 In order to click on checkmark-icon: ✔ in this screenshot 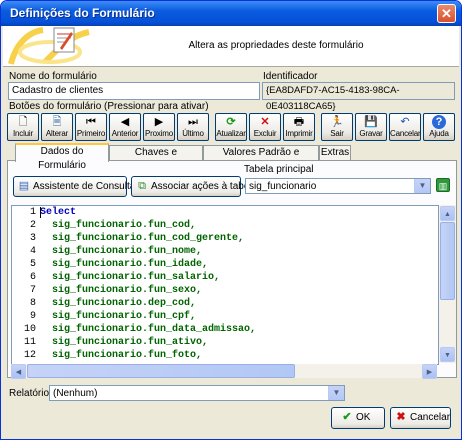, I will do `click(347, 417)`.